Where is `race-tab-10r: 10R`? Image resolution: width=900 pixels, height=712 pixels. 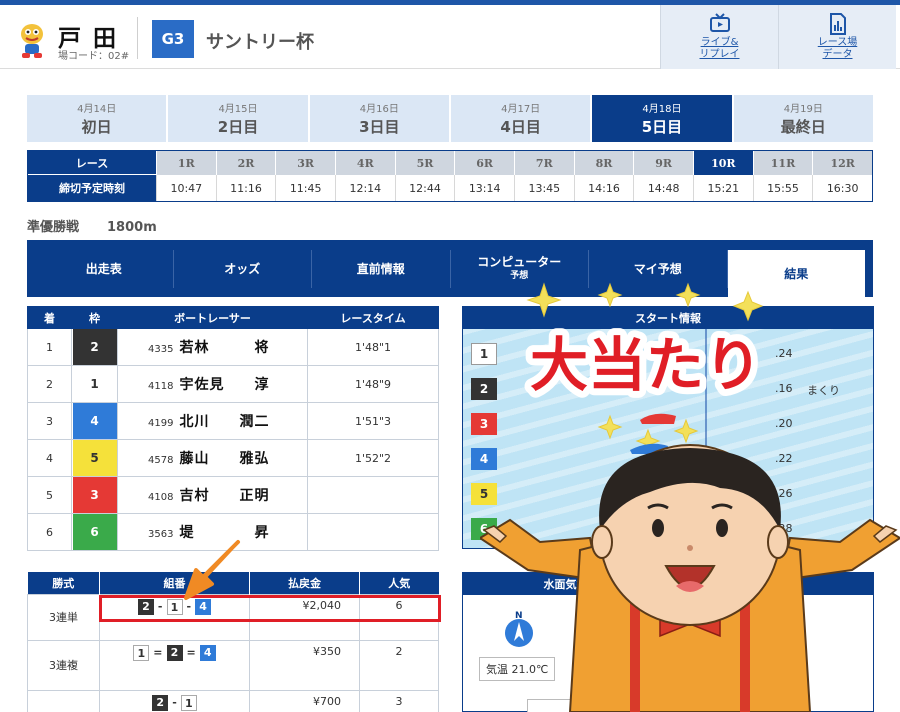 race-tab-10r: 10R is located at coordinates (723, 163).